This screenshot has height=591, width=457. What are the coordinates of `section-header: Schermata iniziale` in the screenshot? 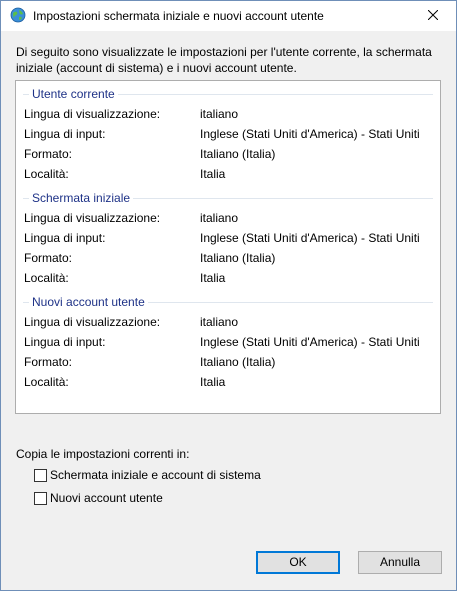 It's located at (228, 198).